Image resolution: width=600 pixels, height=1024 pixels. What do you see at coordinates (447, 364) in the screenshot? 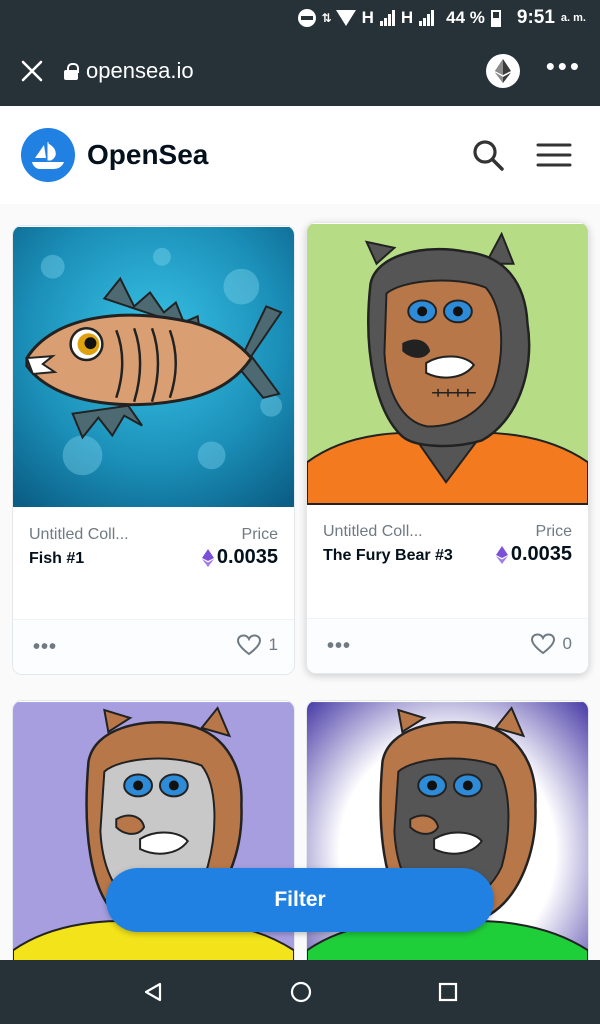
I see `nft-image-fury-bear` at bounding box center [447, 364].